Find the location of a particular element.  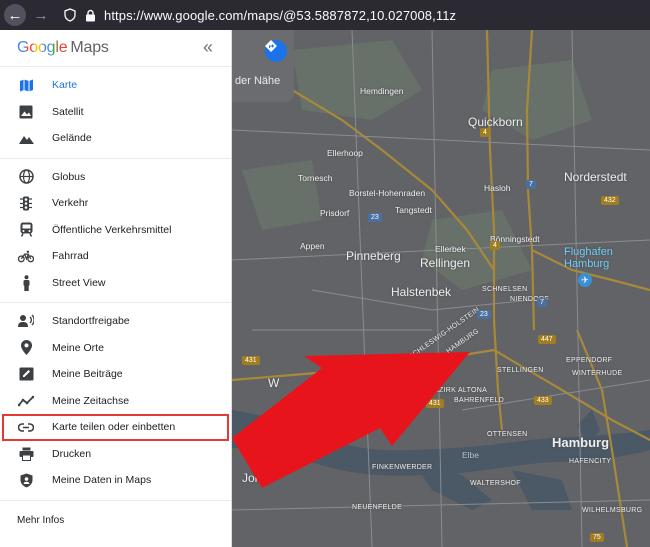

link-icon is located at coordinates (26, 427).